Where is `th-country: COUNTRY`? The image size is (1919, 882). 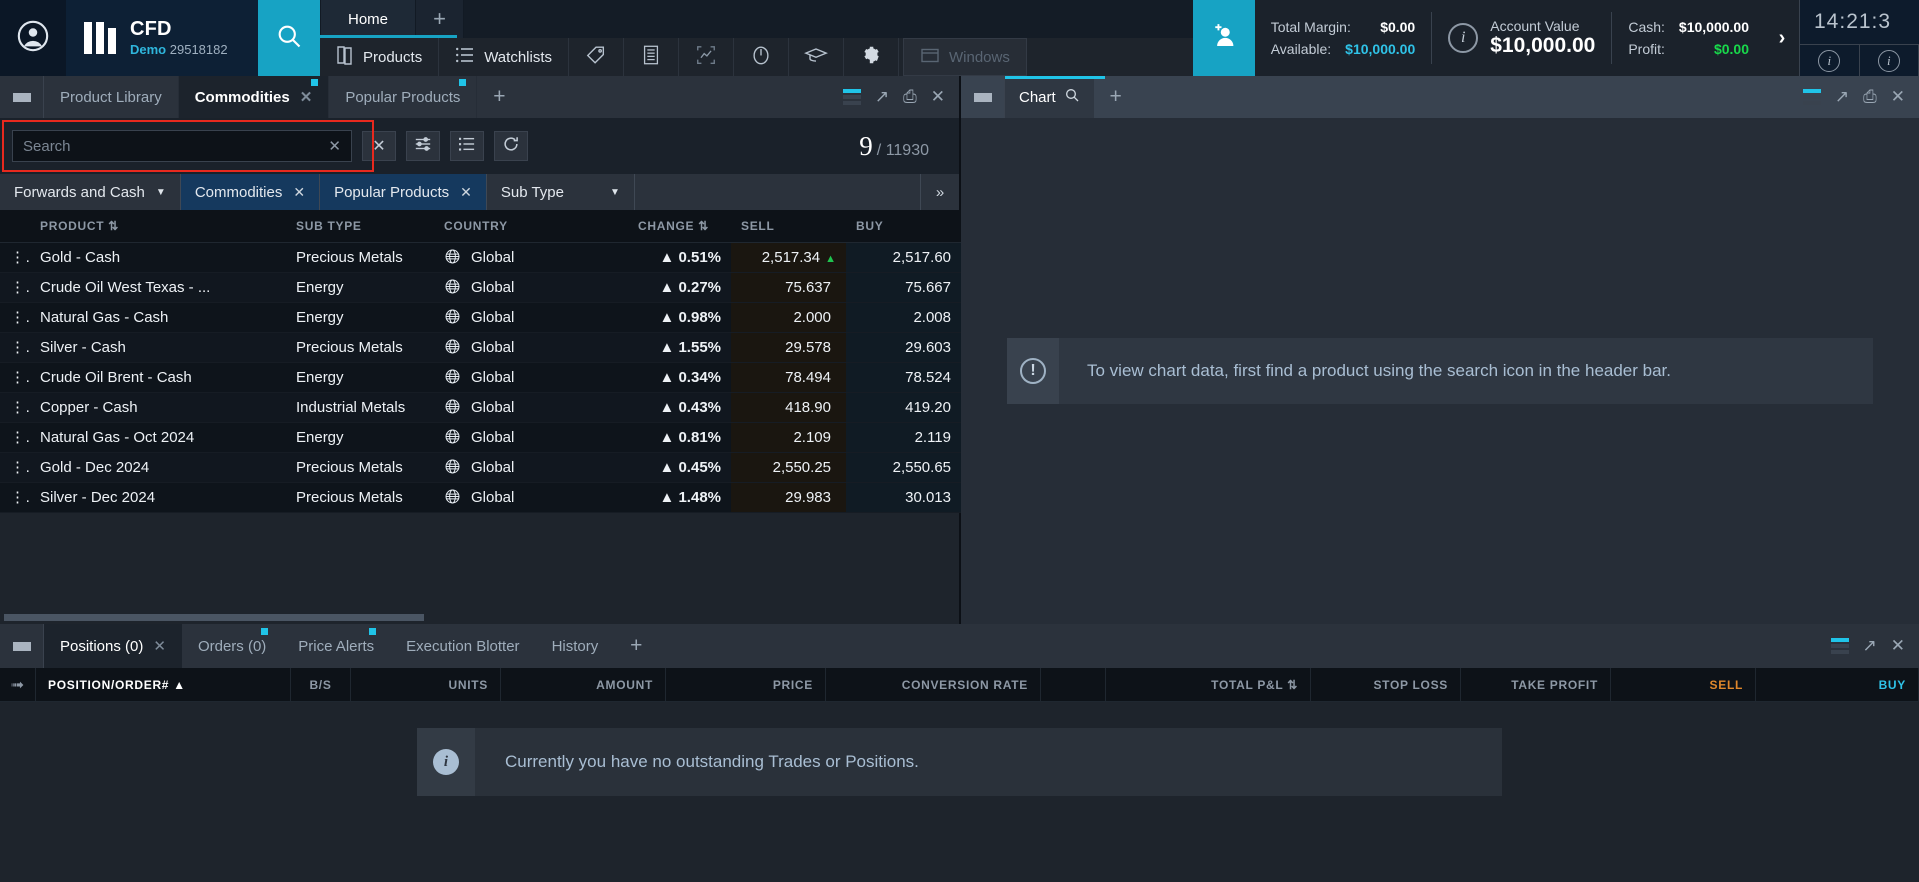
th-country: COUNTRY is located at coordinates (506, 226).